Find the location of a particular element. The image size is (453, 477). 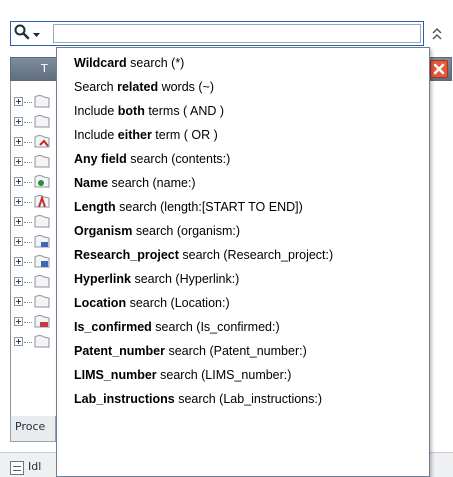

close-icon is located at coordinates (439, 71).